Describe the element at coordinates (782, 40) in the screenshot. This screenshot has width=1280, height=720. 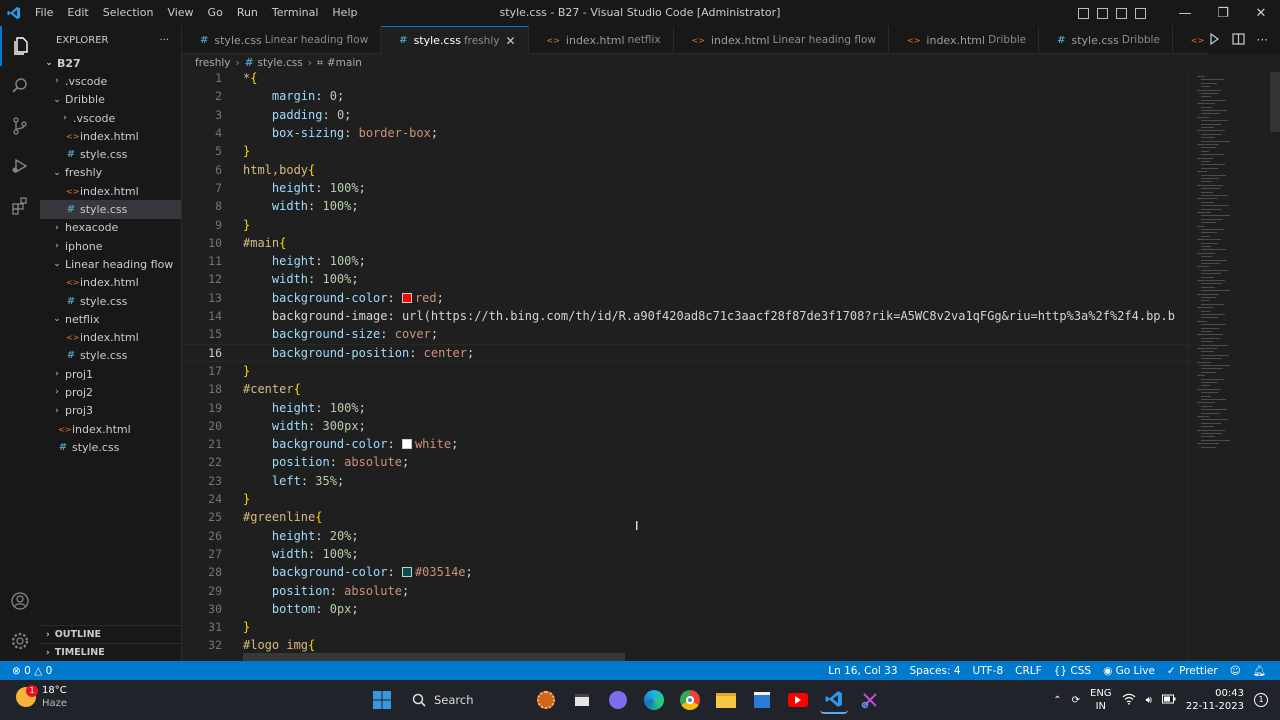
I see `editor-tab: <> index.html Linear heading flow` at that location.